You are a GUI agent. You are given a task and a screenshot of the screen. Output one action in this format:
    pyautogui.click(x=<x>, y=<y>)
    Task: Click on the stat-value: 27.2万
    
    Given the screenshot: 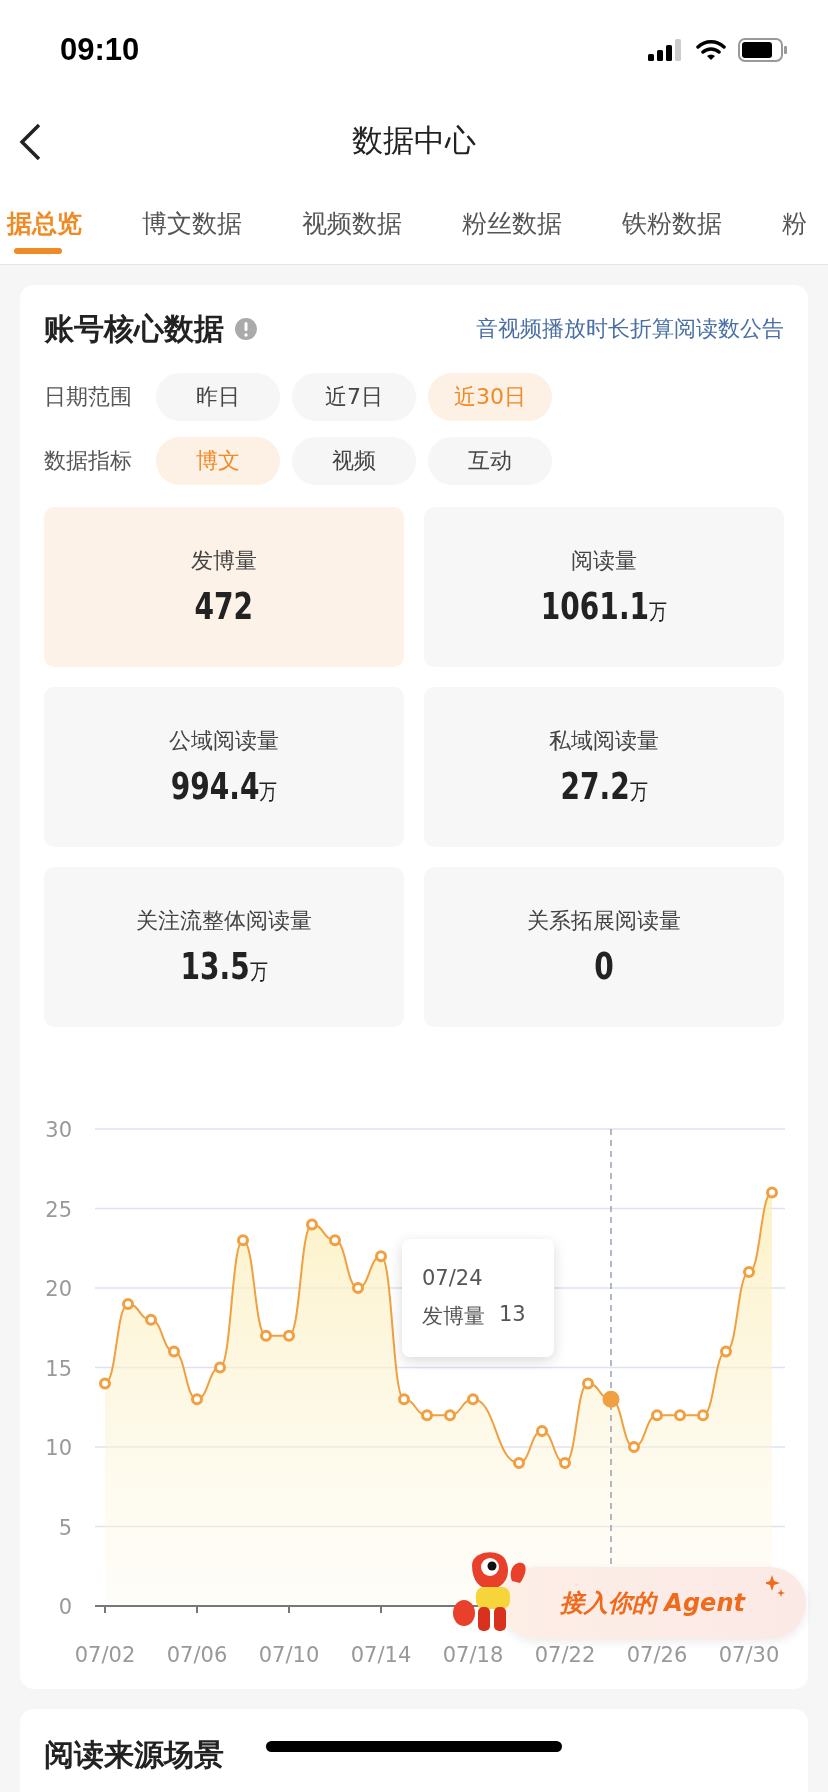 What is the action you would take?
    pyautogui.click(x=604, y=786)
    